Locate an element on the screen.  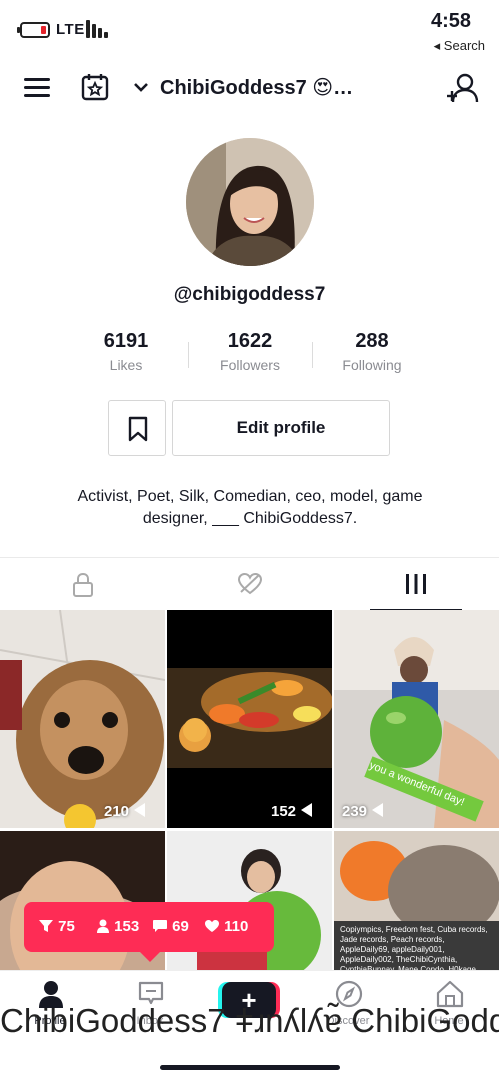
following-label: Following is located at coordinates (372, 365).